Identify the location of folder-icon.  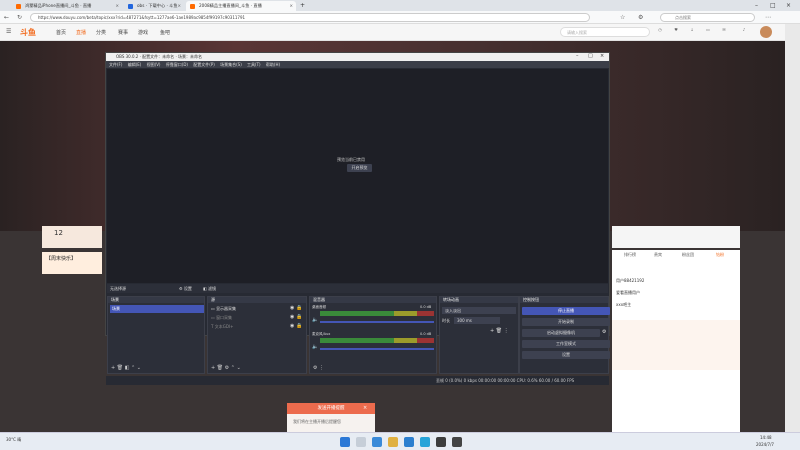
(393, 442).